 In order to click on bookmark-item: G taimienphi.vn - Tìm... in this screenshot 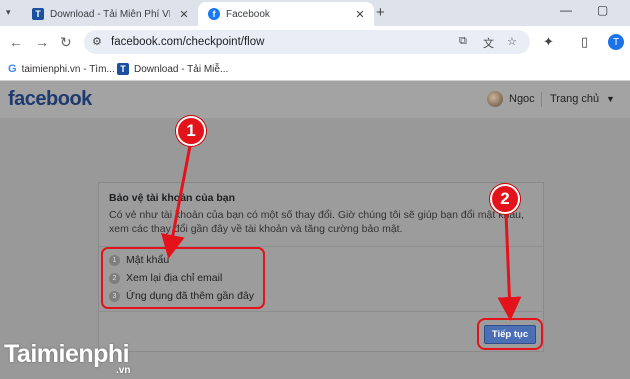, I will do `click(61, 69)`.